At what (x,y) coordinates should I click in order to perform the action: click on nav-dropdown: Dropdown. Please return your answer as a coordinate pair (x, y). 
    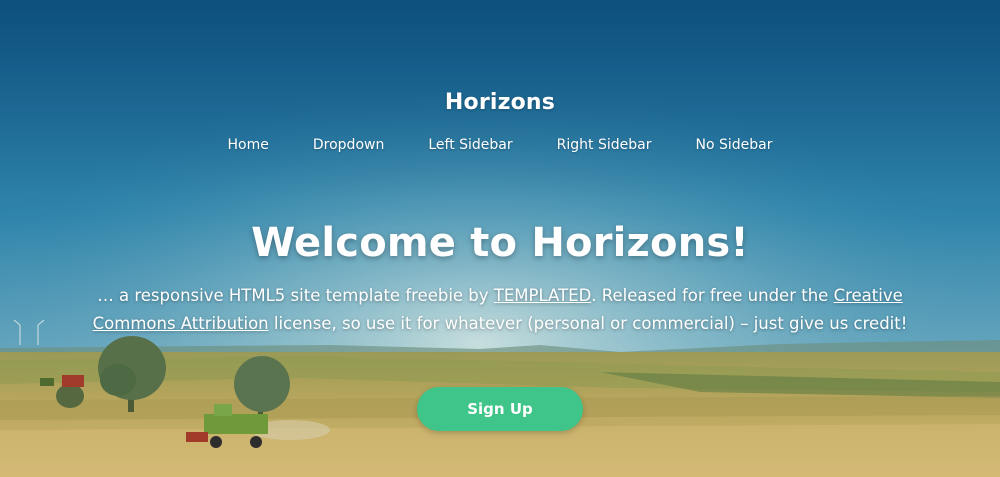
    Looking at the image, I should click on (348, 145).